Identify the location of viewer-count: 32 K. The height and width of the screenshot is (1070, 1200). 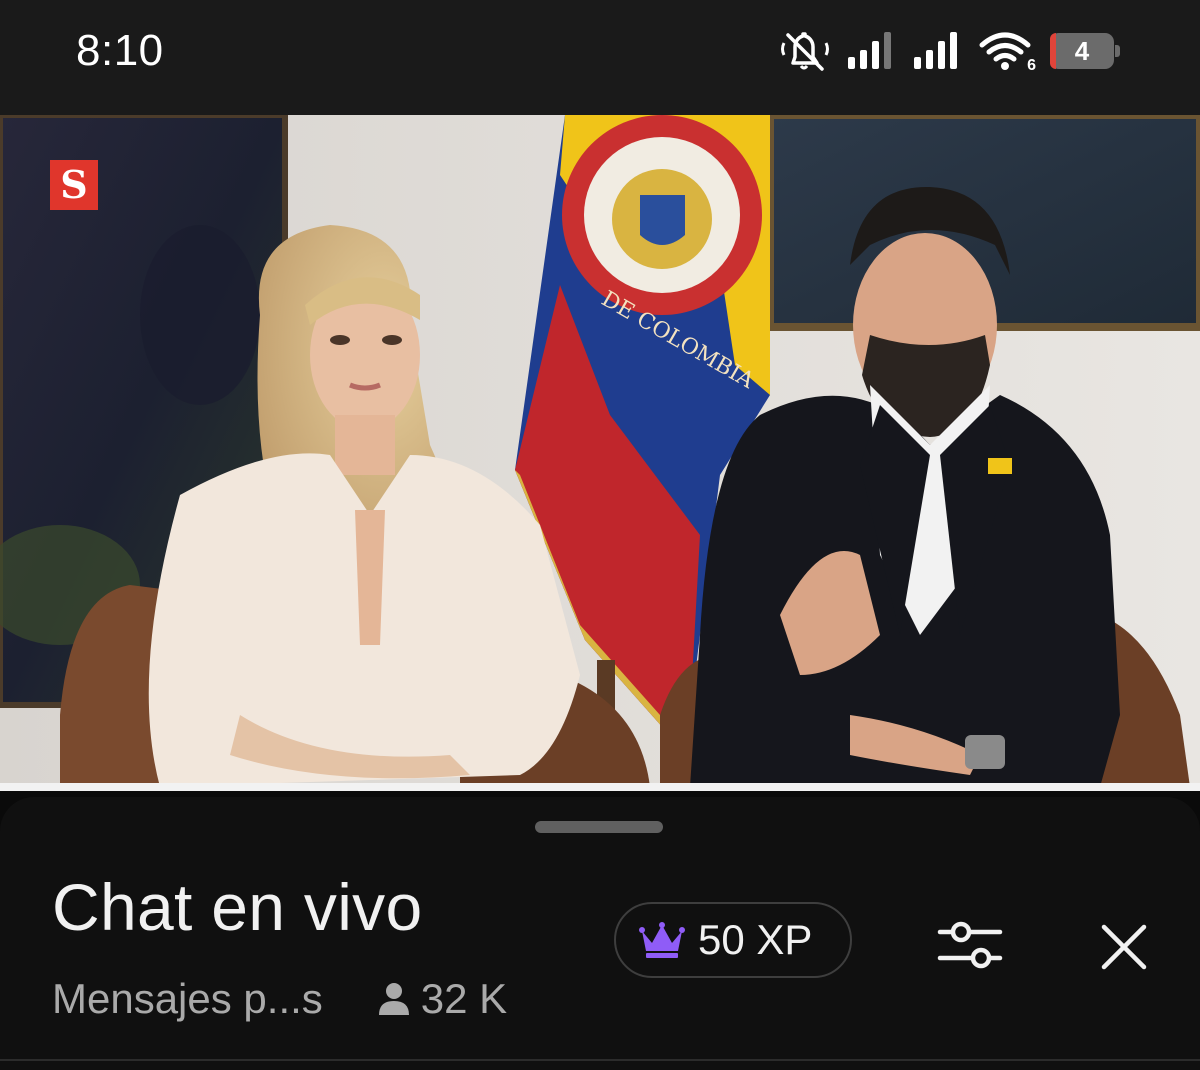
(442, 999).